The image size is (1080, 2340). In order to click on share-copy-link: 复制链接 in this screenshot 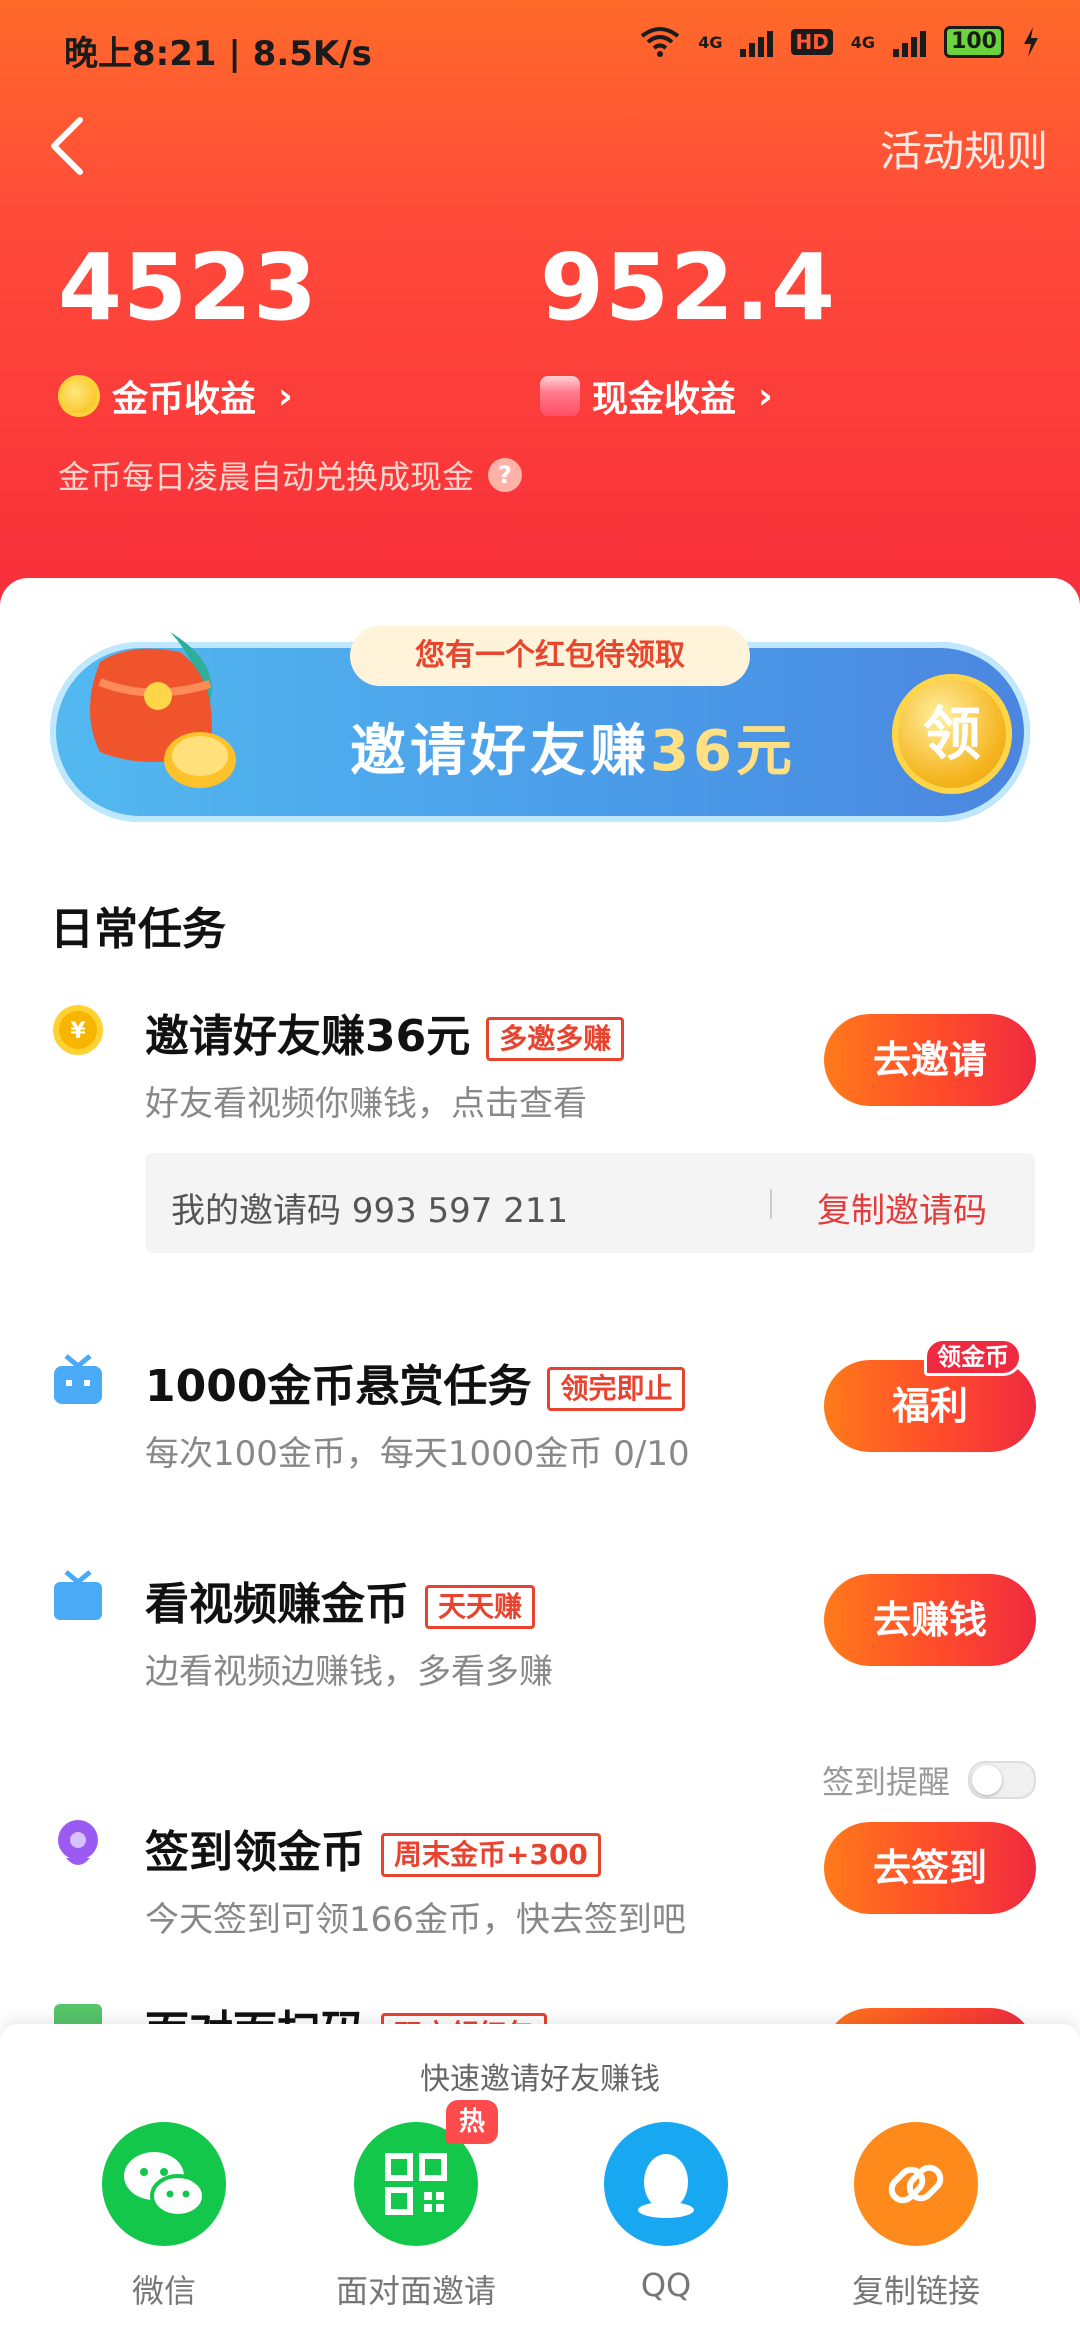, I will do `click(916, 2217)`.